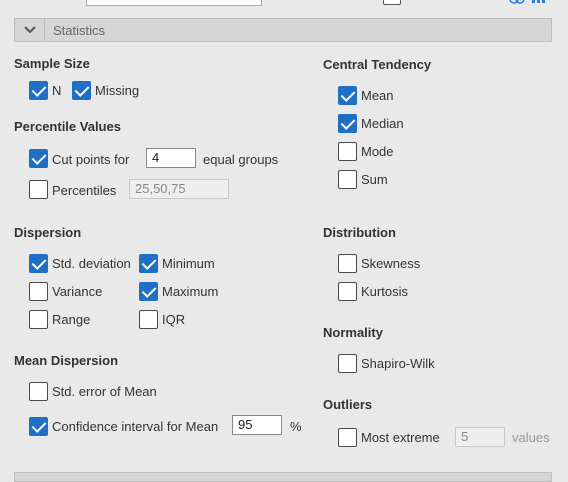 This screenshot has height=482, width=568. Describe the element at coordinates (347, 95) in the screenshot. I see `mean-checkbox` at that location.